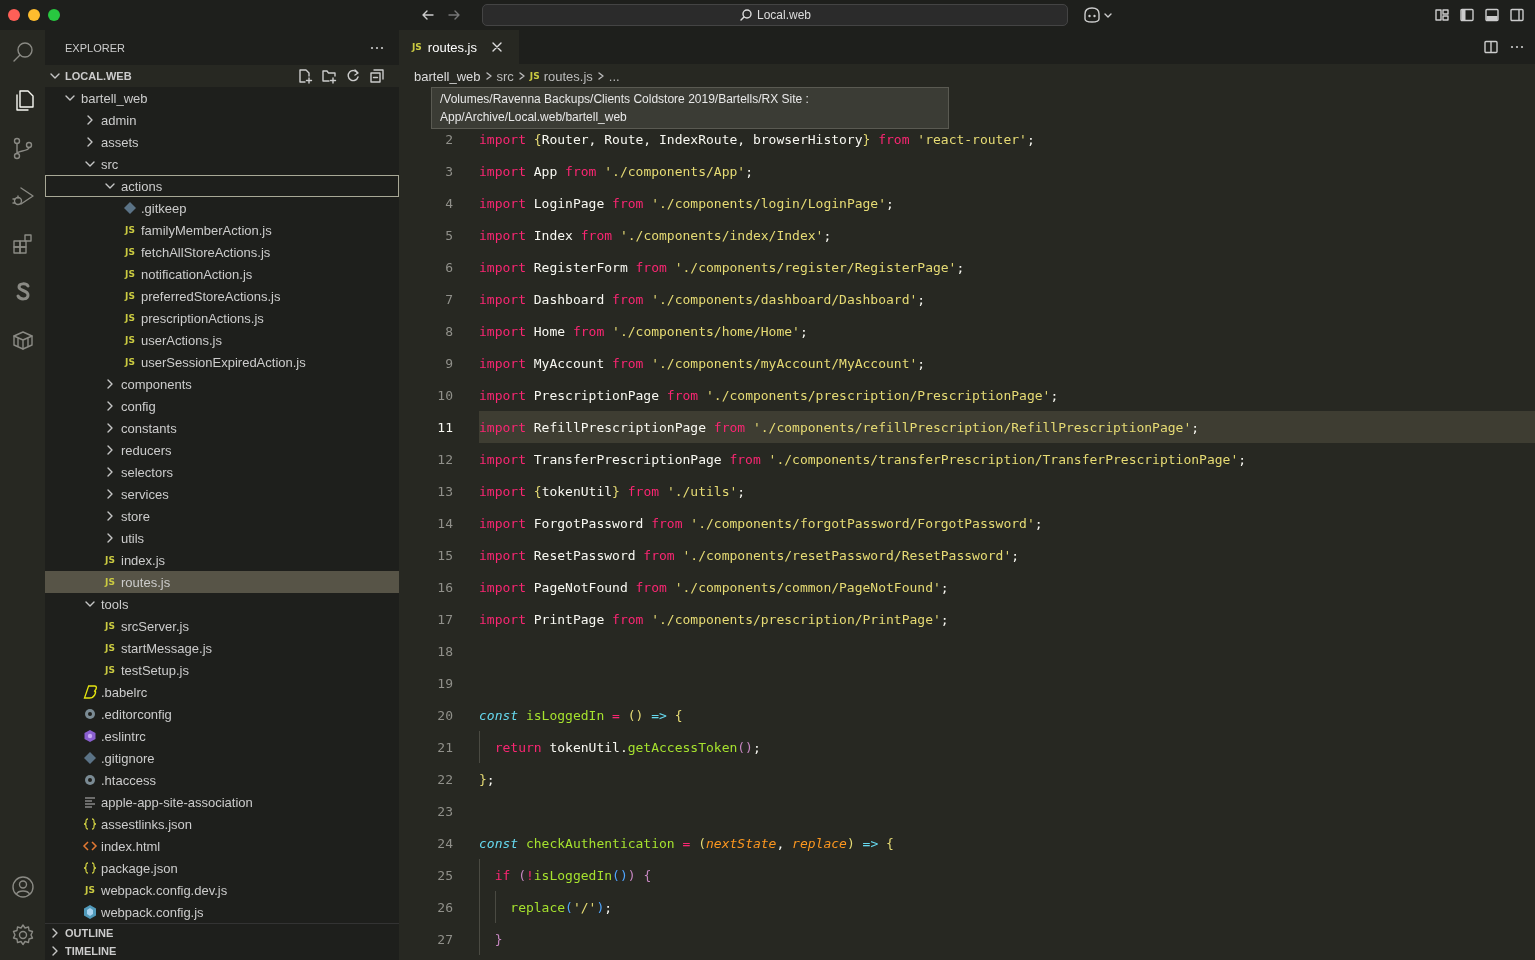  What do you see at coordinates (22, 340) in the screenshot?
I see `box-icon` at bounding box center [22, 340].